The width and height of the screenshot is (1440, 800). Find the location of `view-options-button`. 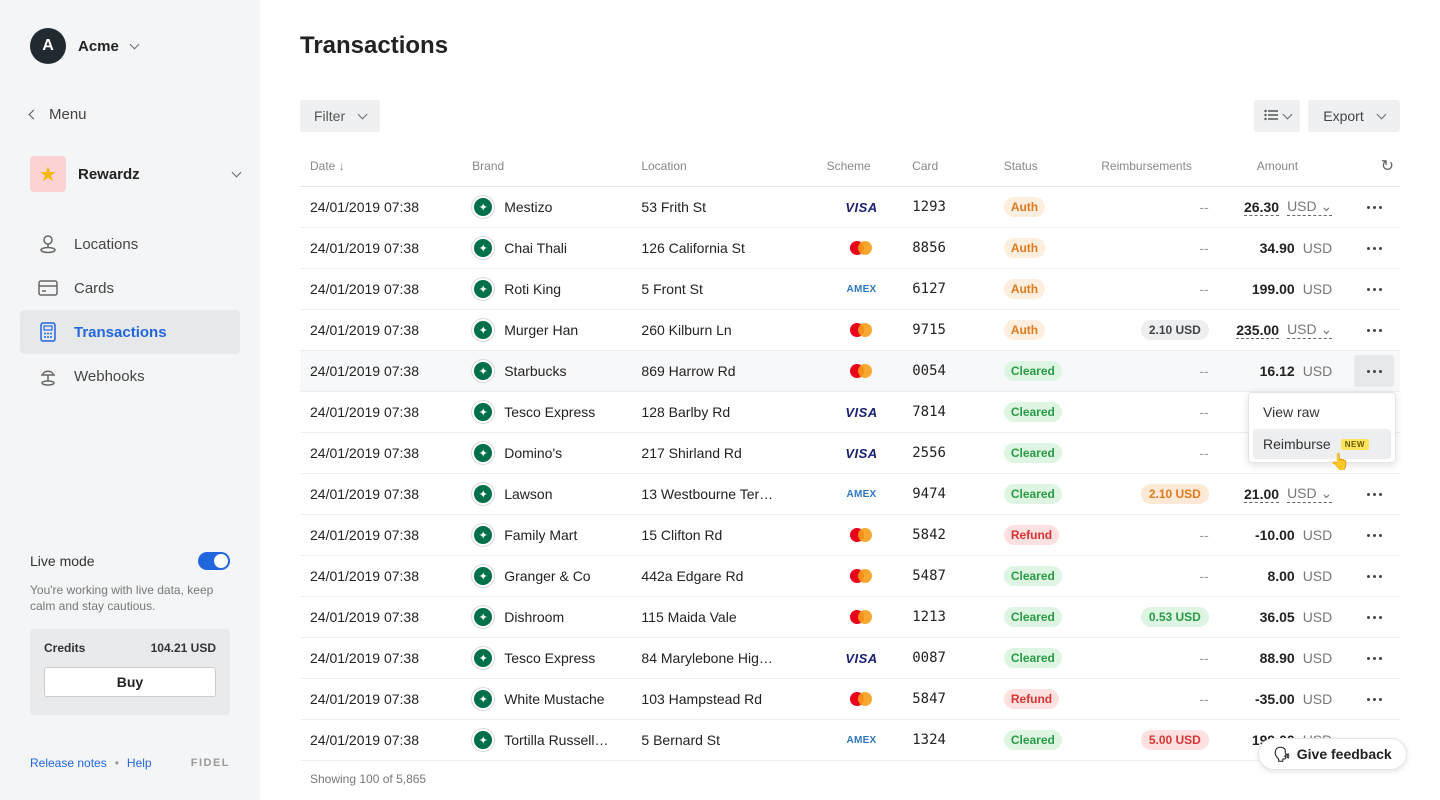

view-options-button is located at coordinates (1277, 116).